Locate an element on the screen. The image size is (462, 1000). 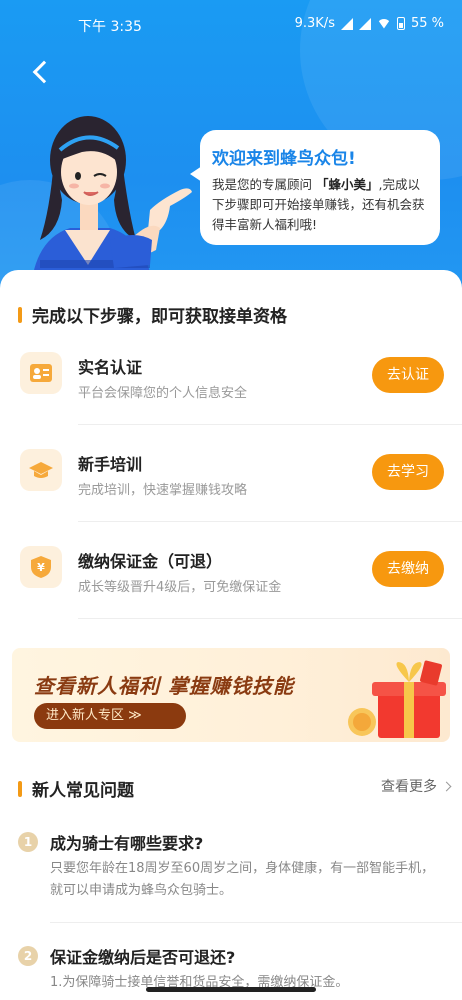
step-desc: 成长等级晋升4级后，可免缴保证金 is located at coordinates (180, 587).